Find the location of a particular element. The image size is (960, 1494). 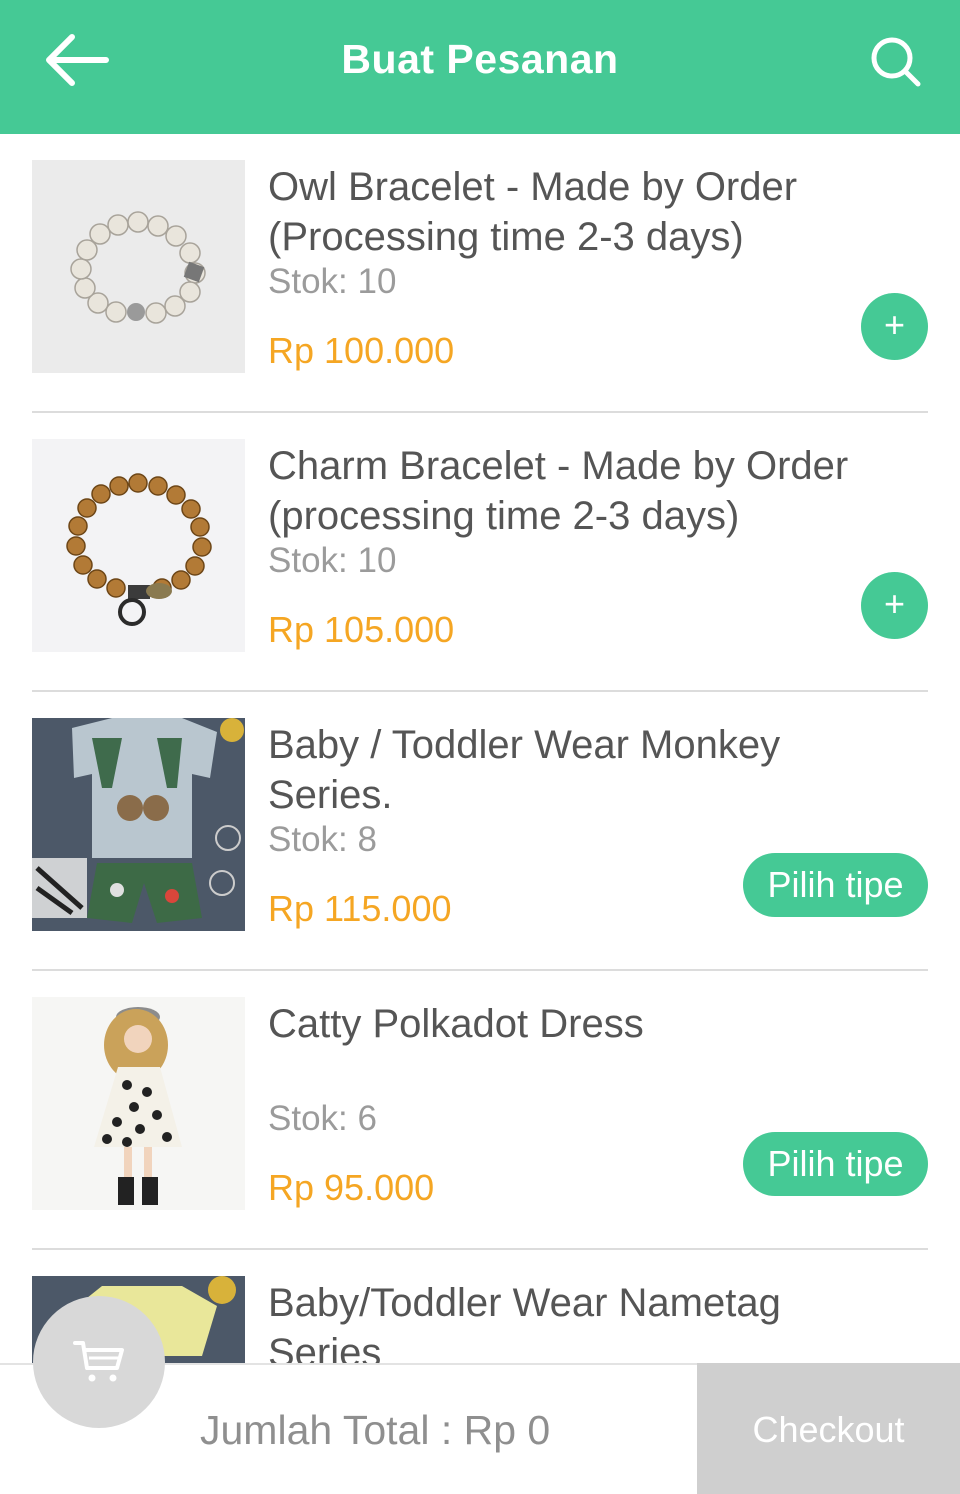

product-price: Rp 115.000 is located at coordinates (360, 908).